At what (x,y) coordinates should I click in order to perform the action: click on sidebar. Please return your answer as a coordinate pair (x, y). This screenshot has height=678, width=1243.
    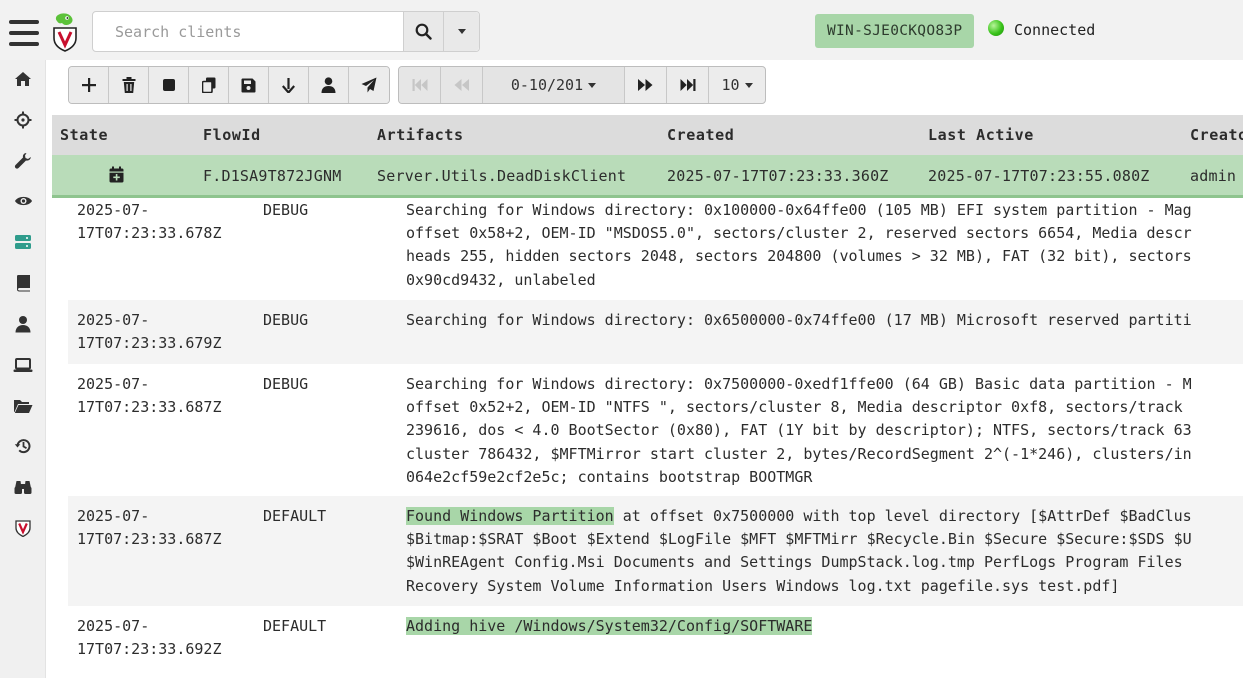
    Looking at the image, I should click on (23, 369).